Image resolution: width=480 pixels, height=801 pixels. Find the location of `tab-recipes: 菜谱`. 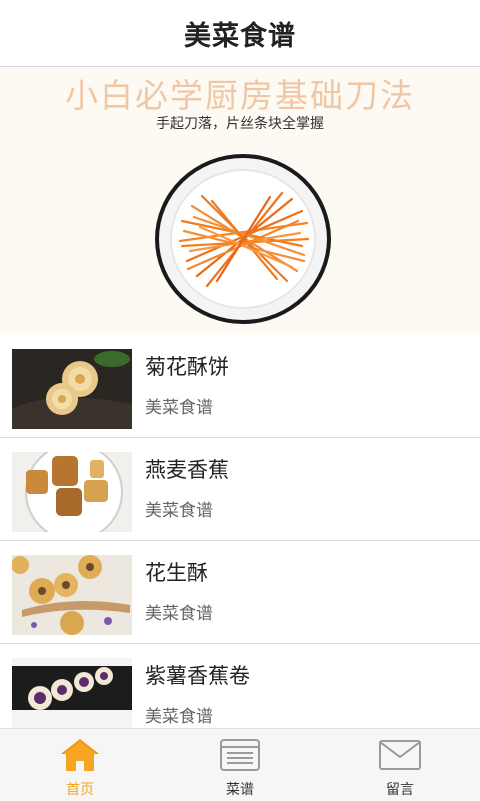

tab-recipes: 菜谱 is located at coordinates (240, 765).